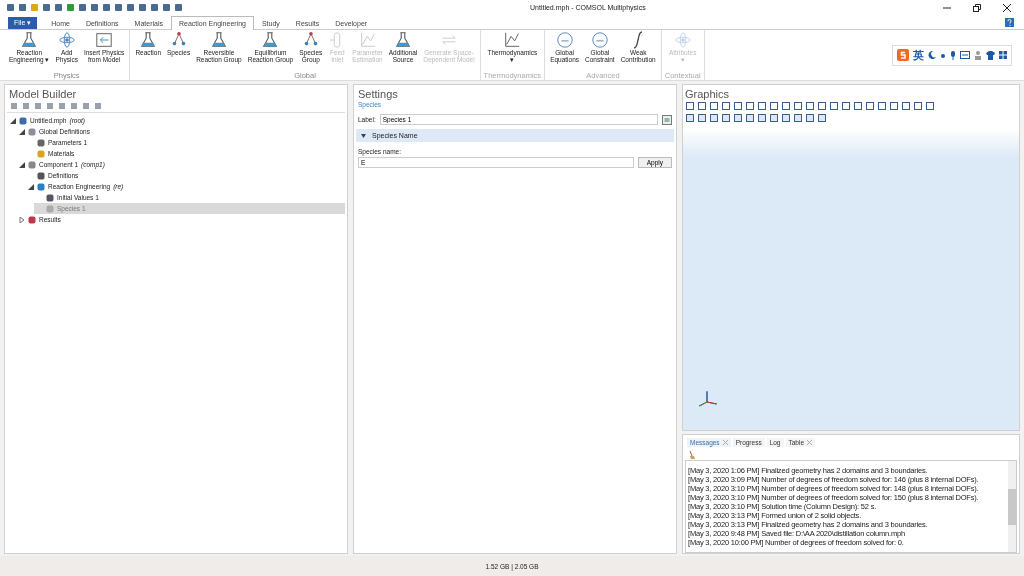  I want to click on integral-icon, so click(638, 40).